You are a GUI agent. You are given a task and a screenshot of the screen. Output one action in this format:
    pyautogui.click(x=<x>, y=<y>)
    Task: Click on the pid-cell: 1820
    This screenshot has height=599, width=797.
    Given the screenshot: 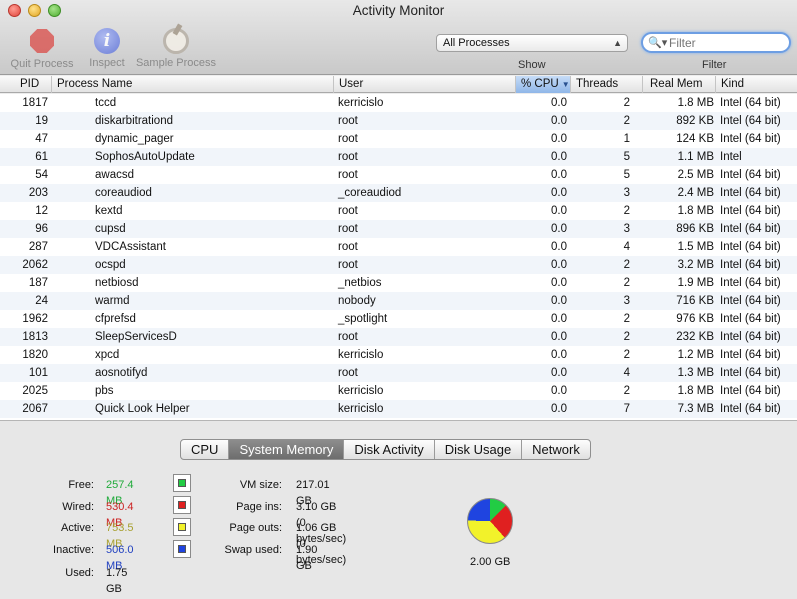 What is the action you would take?
    pyautogui.click(x=35, y=355)
    